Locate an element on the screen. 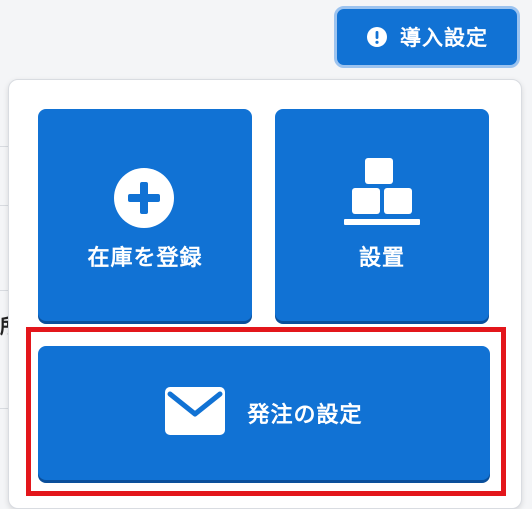 This screenshot has height=509, width=532. setup-button-label: 導入設定 is located at coordinates (444, 38).